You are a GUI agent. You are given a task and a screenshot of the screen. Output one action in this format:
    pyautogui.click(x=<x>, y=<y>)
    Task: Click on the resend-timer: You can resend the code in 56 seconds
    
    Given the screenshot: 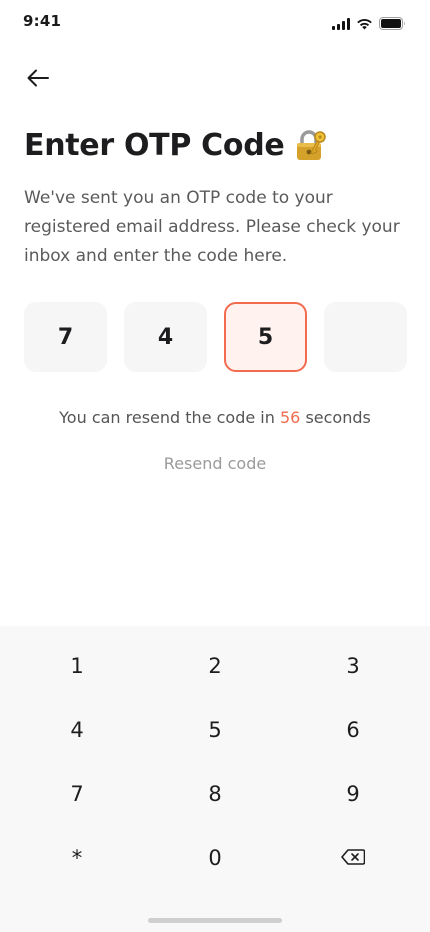 What is the action you would take?
    pyautogui.click(x=215, y=417)
    